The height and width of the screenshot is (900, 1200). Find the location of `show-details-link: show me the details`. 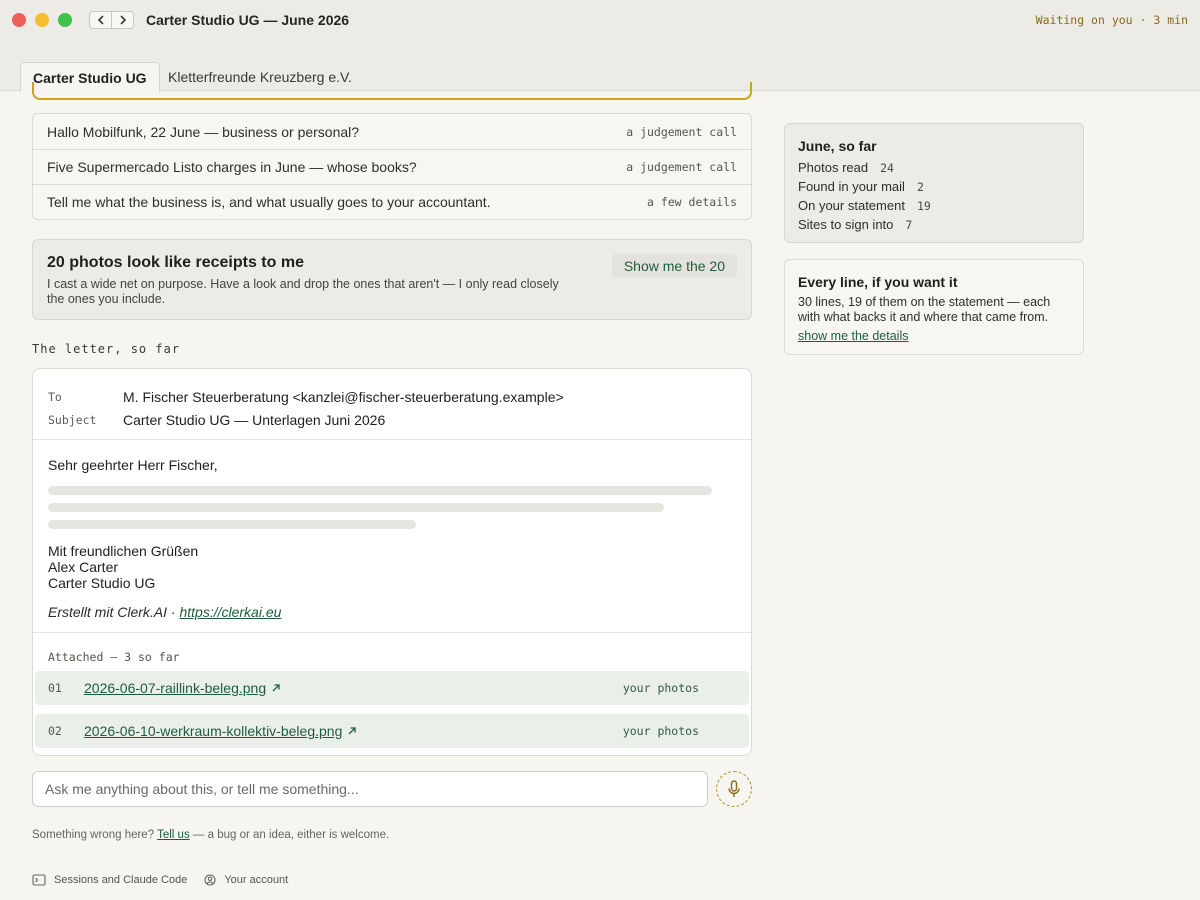

show-details-link: show me the details is located at coordinates (853, 336).